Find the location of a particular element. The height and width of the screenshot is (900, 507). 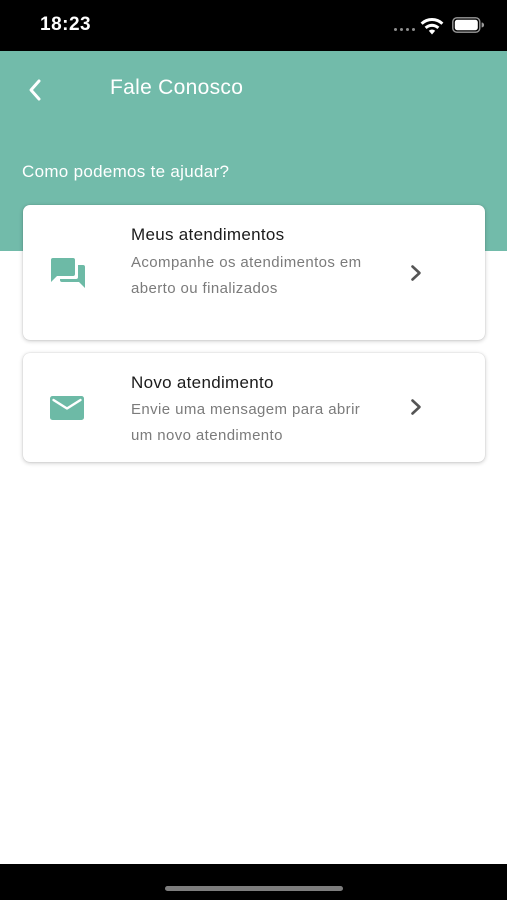

page-subtitle: Como podemos te ajudar? is located at coordinates (126, 171).